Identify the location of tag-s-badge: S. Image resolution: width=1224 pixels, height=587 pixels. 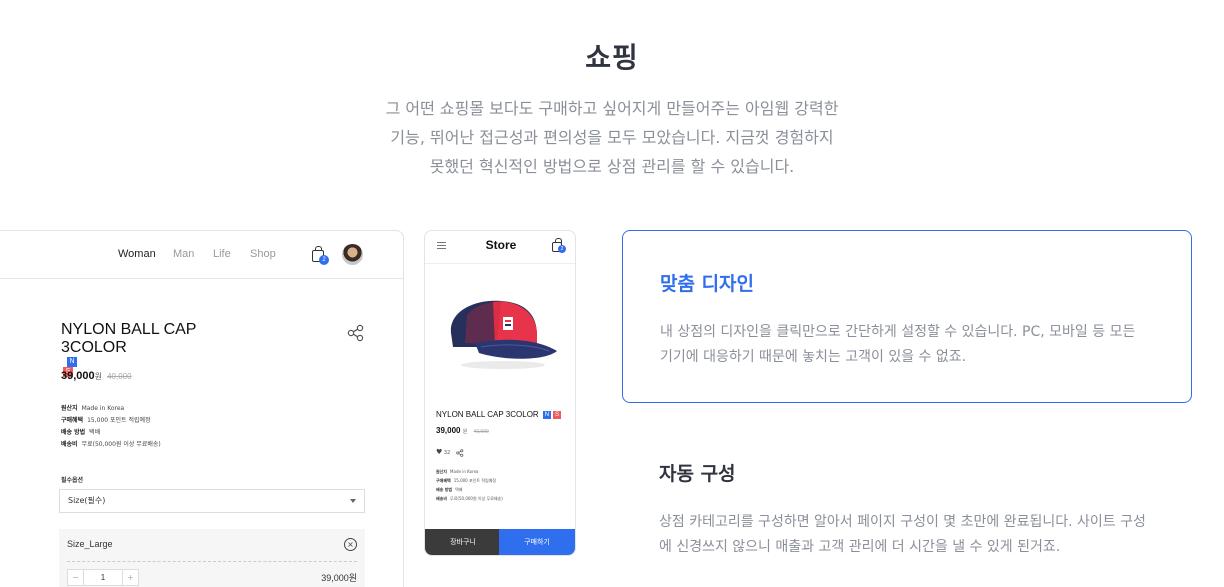
(556, 414).